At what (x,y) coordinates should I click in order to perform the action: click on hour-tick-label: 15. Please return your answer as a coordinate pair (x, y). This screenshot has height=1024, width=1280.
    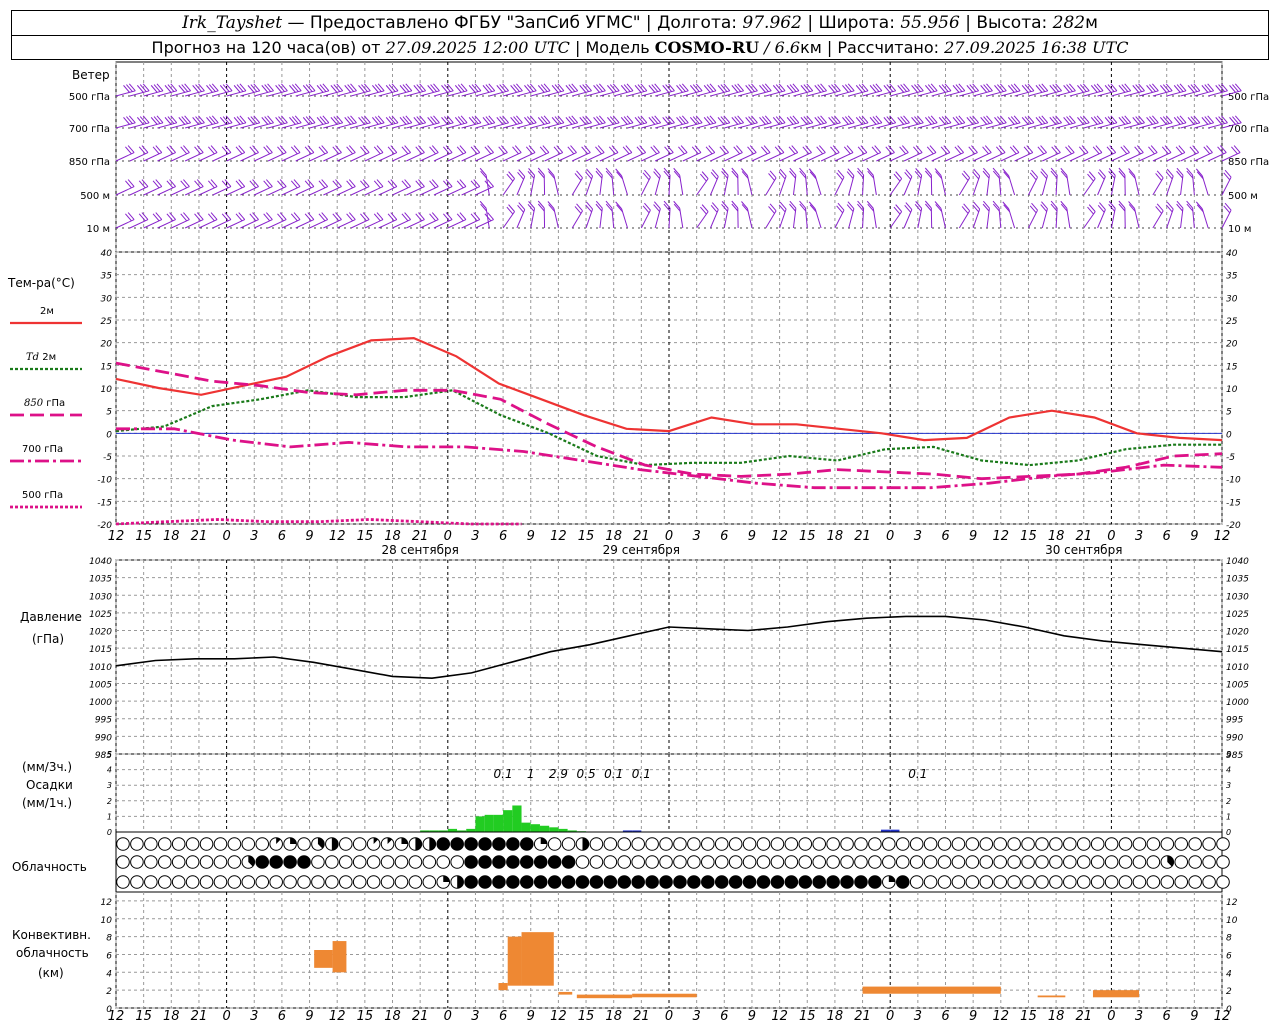
    Looking at the image, I should click on (586, 536).